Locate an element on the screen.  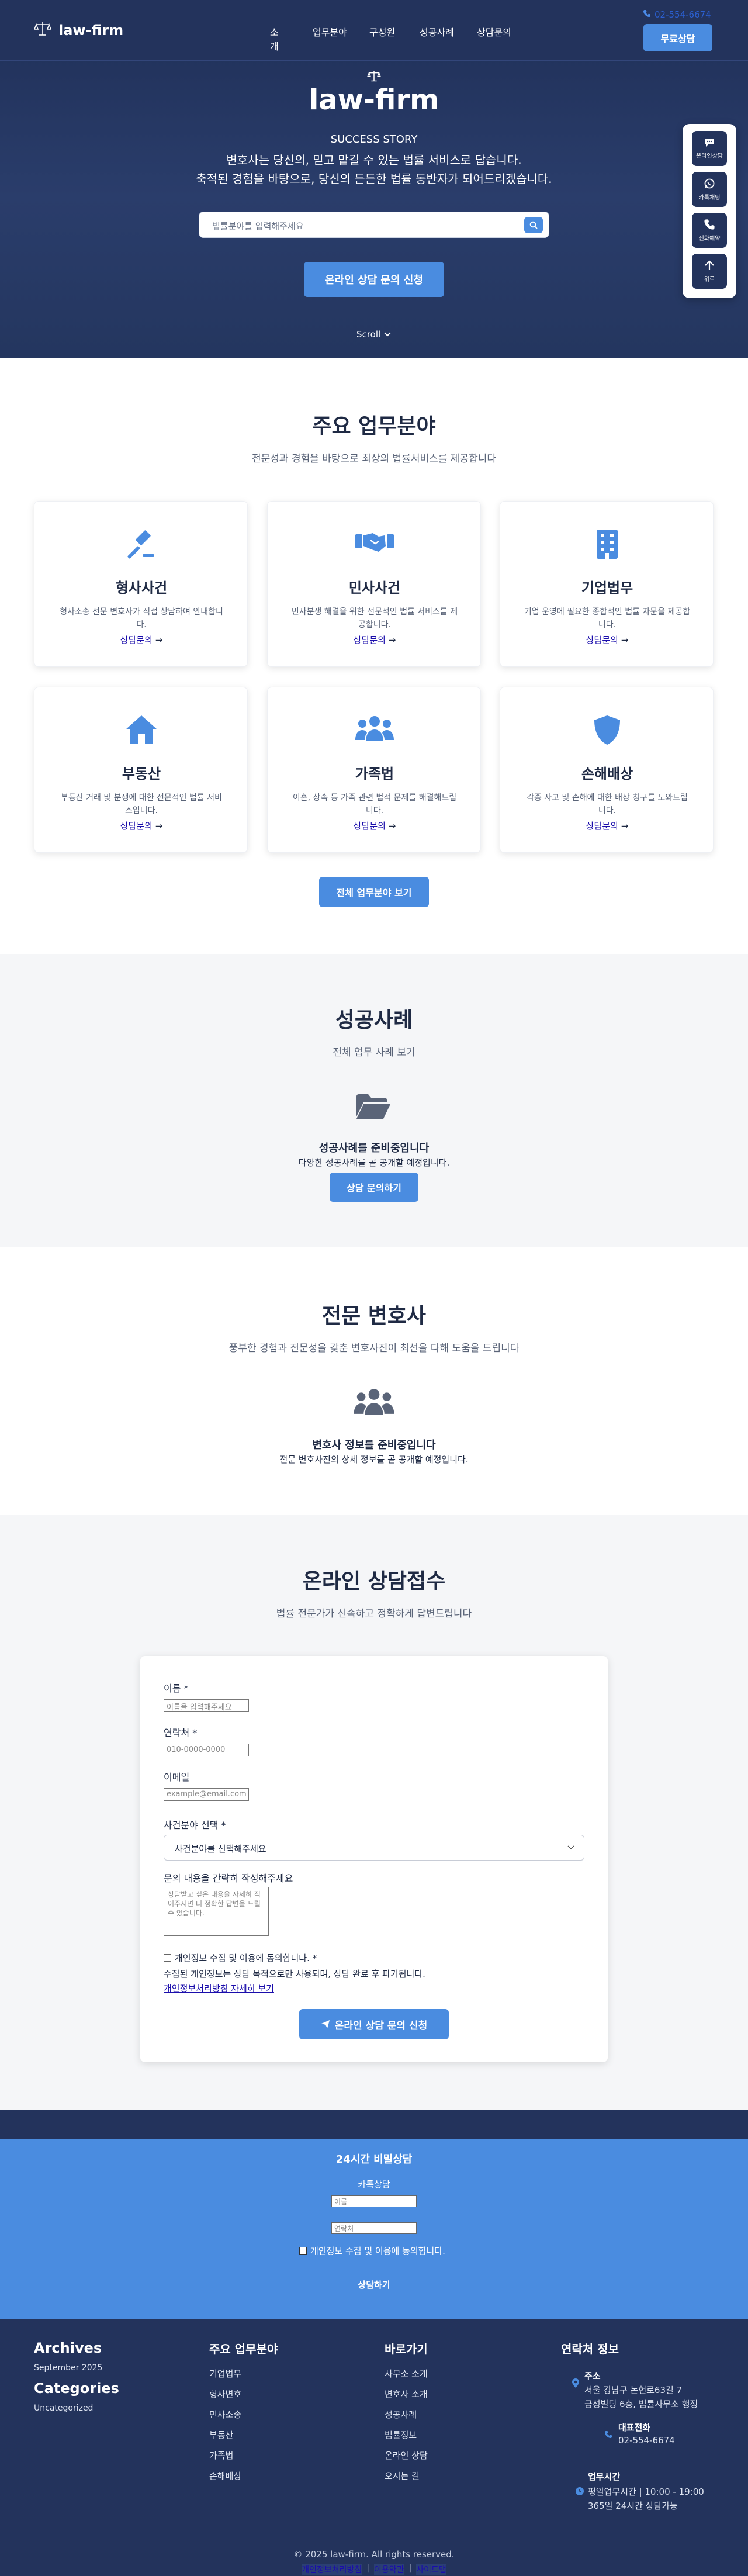
cases-consult-button: 상담 문의하기 is located at coordinates (374, 1187).